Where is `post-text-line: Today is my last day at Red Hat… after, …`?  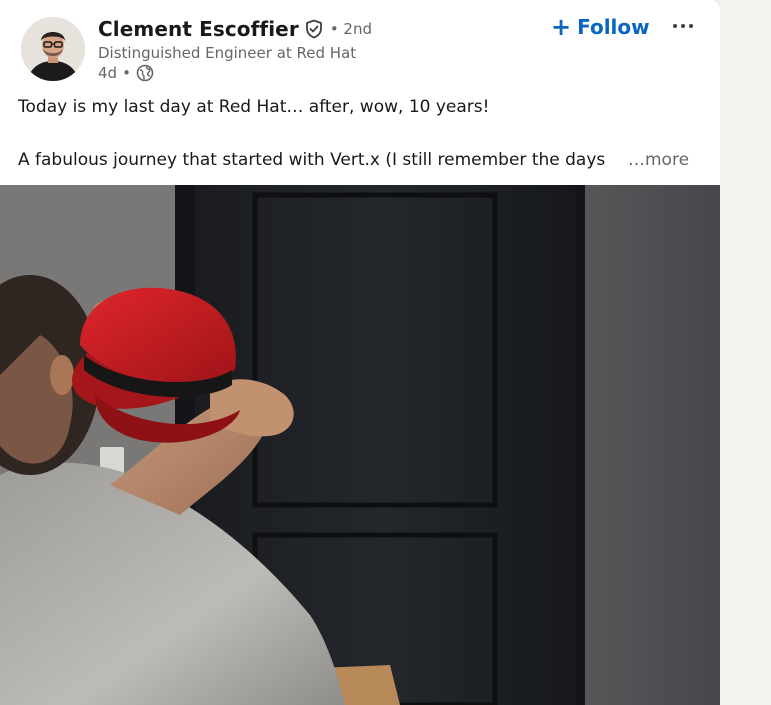
post-text-line: Today is my last day at Red Hat… after, … is located at coordinates (254, 107).